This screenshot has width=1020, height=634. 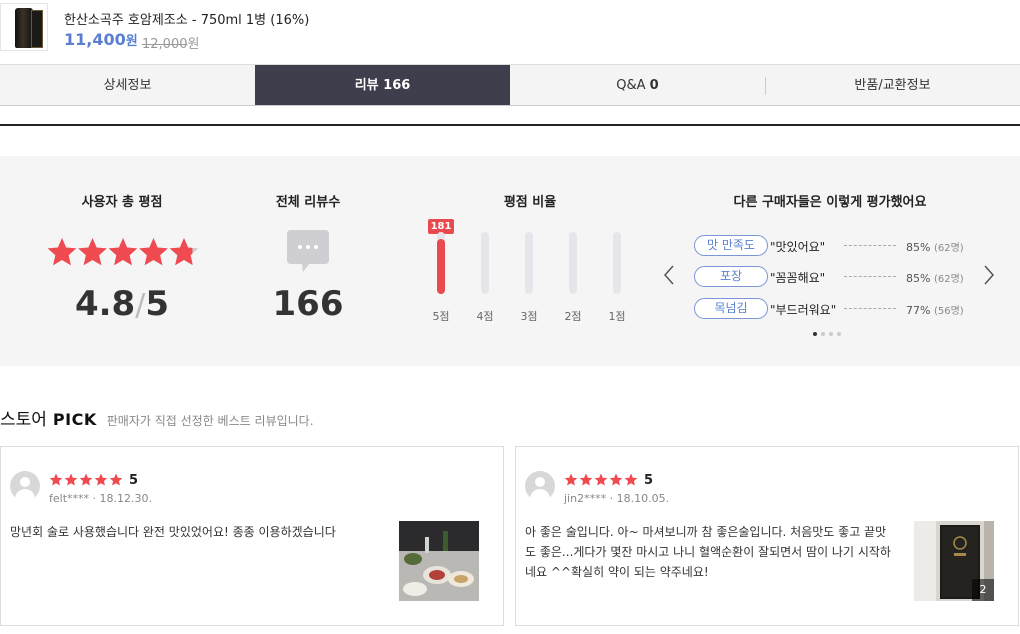 I want to click on store-pick-heading: 스토어 PICK 판매자가 직접 선정한 베스트 리뷰입니다., so click(x=157, y=417).